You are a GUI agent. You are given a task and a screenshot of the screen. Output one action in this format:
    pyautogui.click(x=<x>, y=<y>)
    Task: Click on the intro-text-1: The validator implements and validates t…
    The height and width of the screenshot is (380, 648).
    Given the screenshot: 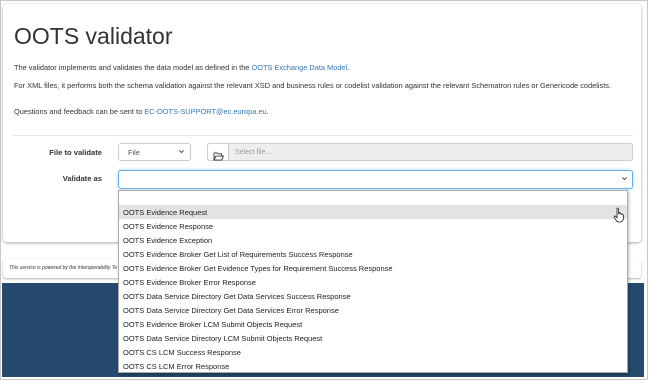 What is the action you would take?
    pyautogui.click(x=133, y=67)
    